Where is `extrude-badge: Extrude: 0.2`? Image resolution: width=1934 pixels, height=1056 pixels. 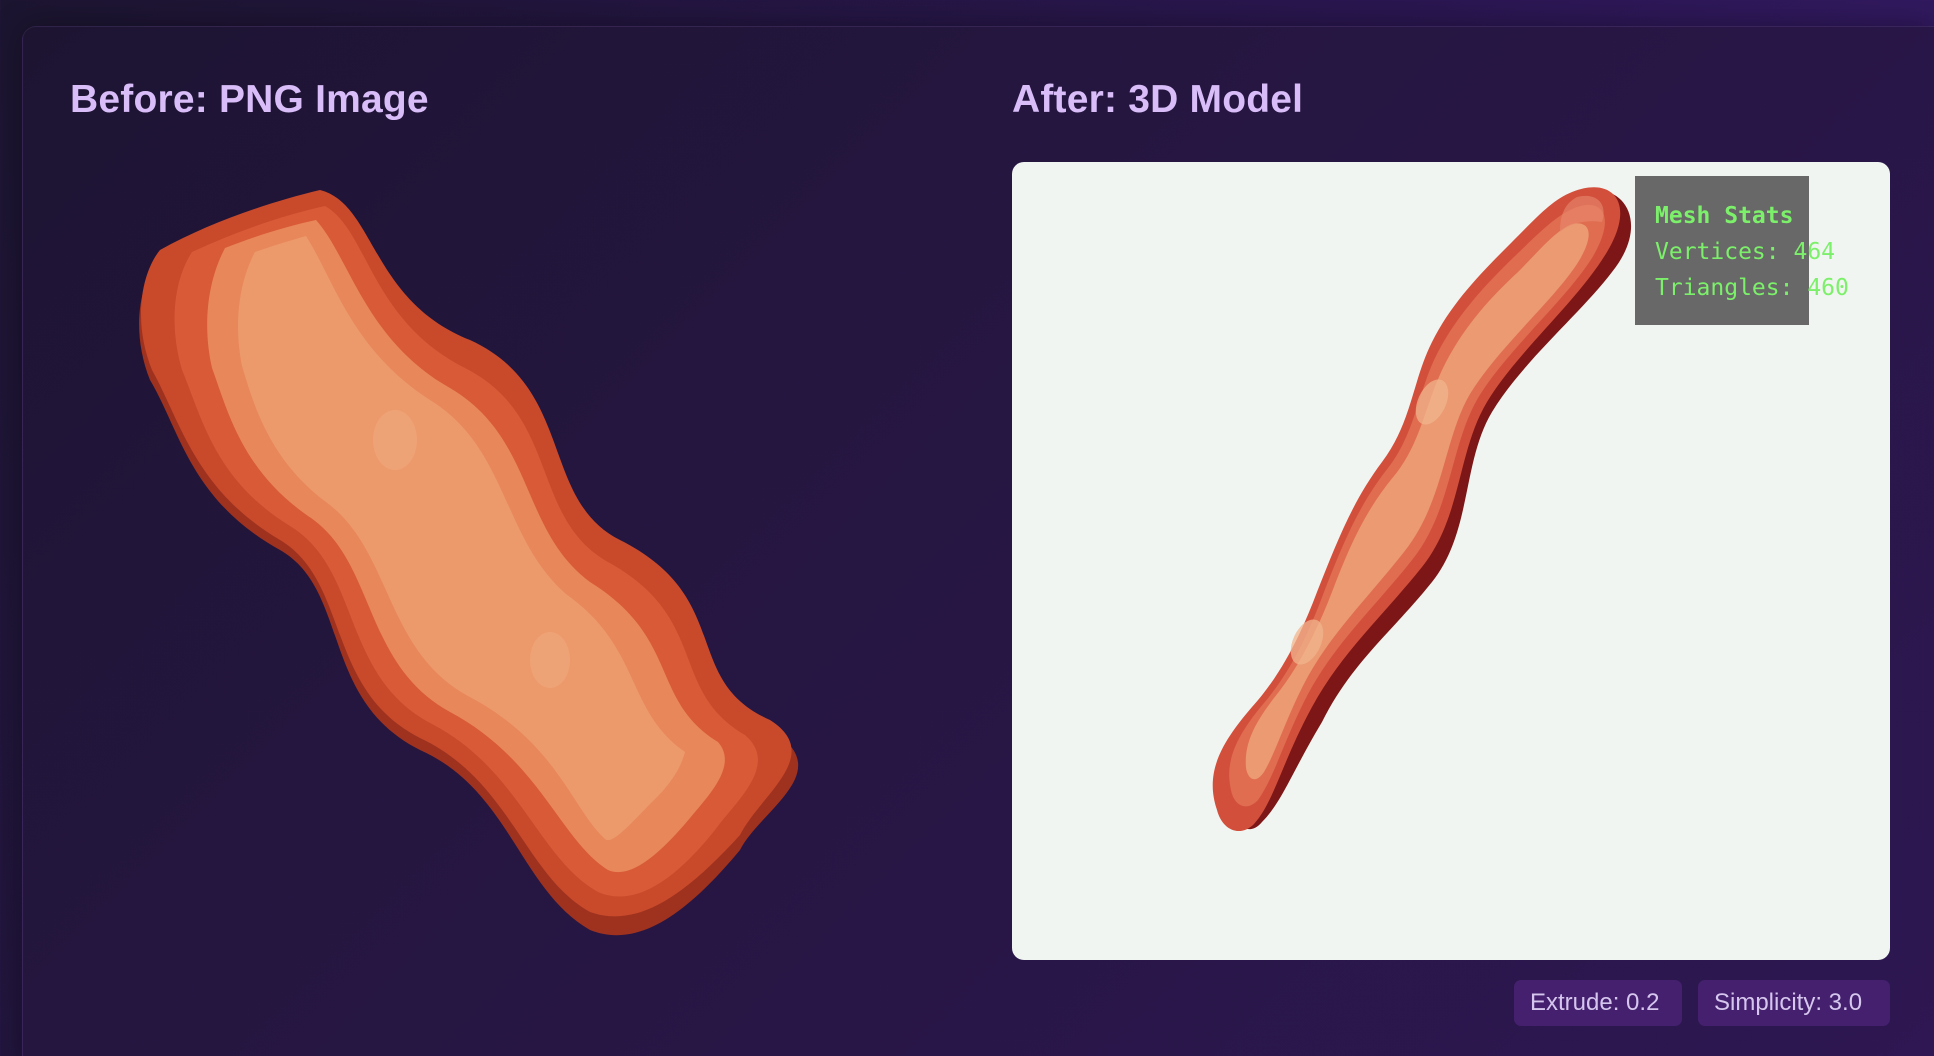 extrude-badge: Extrude: 0.2 is located at coordinates (1598, 1003).